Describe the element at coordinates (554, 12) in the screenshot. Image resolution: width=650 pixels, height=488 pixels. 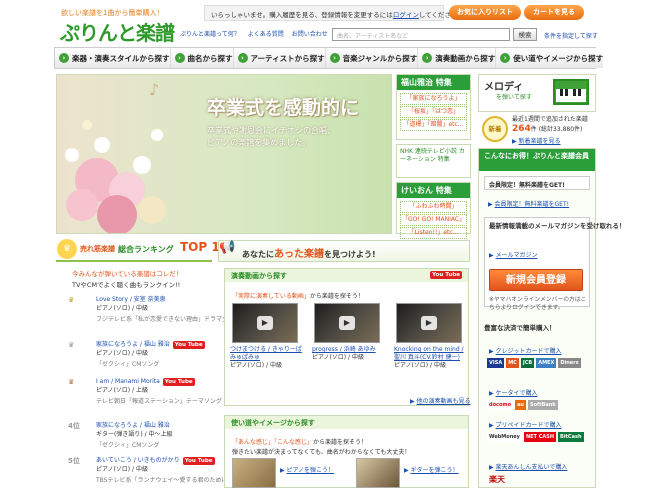
I see `cart-button: カートを見る` at that location.